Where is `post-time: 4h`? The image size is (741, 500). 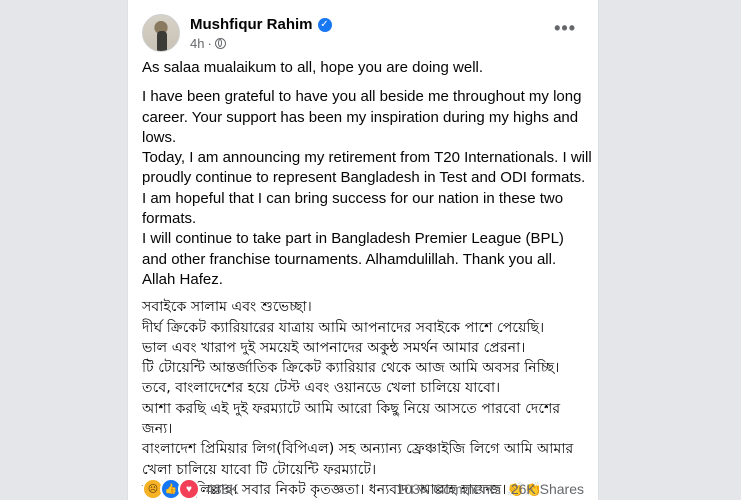
post-time: 4h is located at coordinates (197, 43).